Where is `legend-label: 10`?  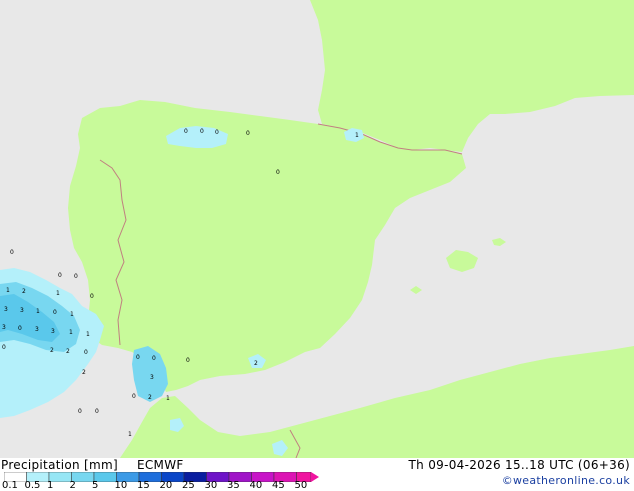
legend-label: 10 is located at coordinates (121, 485).